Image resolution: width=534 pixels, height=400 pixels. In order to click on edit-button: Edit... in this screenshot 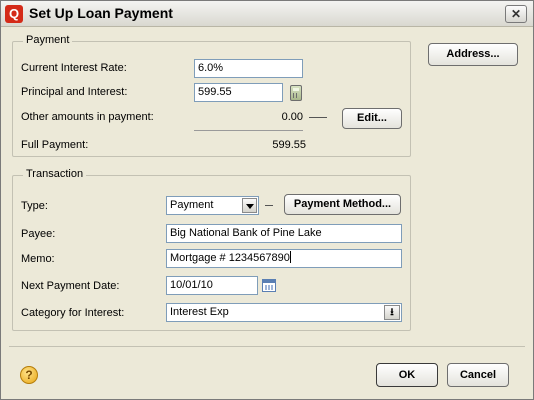, I will do `click(372, 118)`.